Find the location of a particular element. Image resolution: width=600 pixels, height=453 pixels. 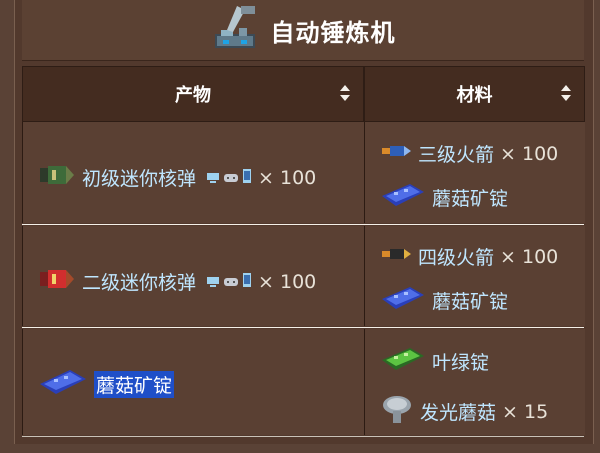

list-item: 四级火箭 × 100 is located at coordinates (469, 256).